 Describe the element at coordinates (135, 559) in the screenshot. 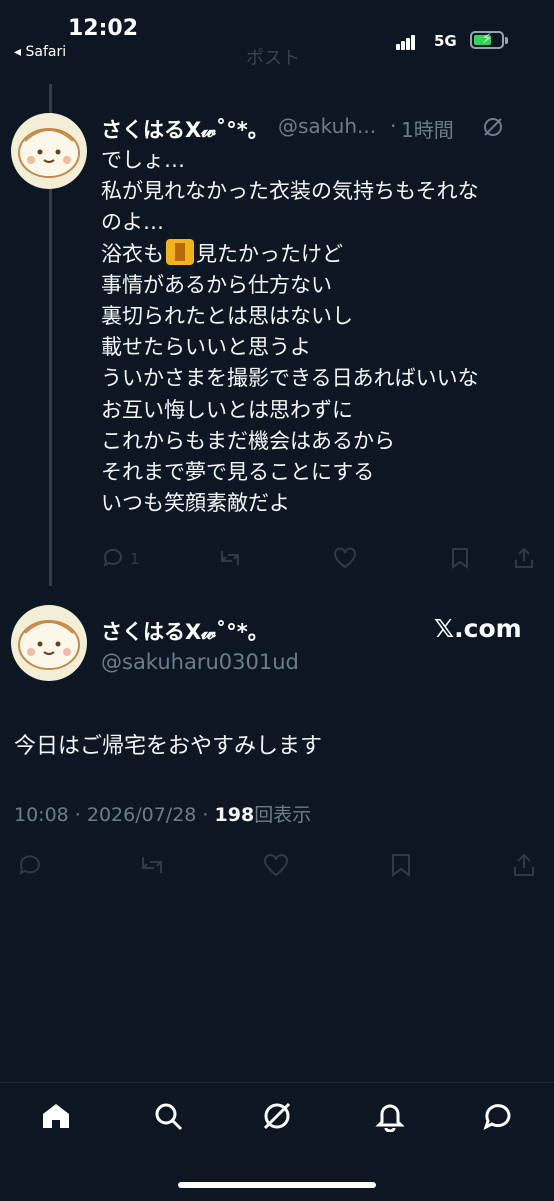

I see `reply-count: 1` at that location.